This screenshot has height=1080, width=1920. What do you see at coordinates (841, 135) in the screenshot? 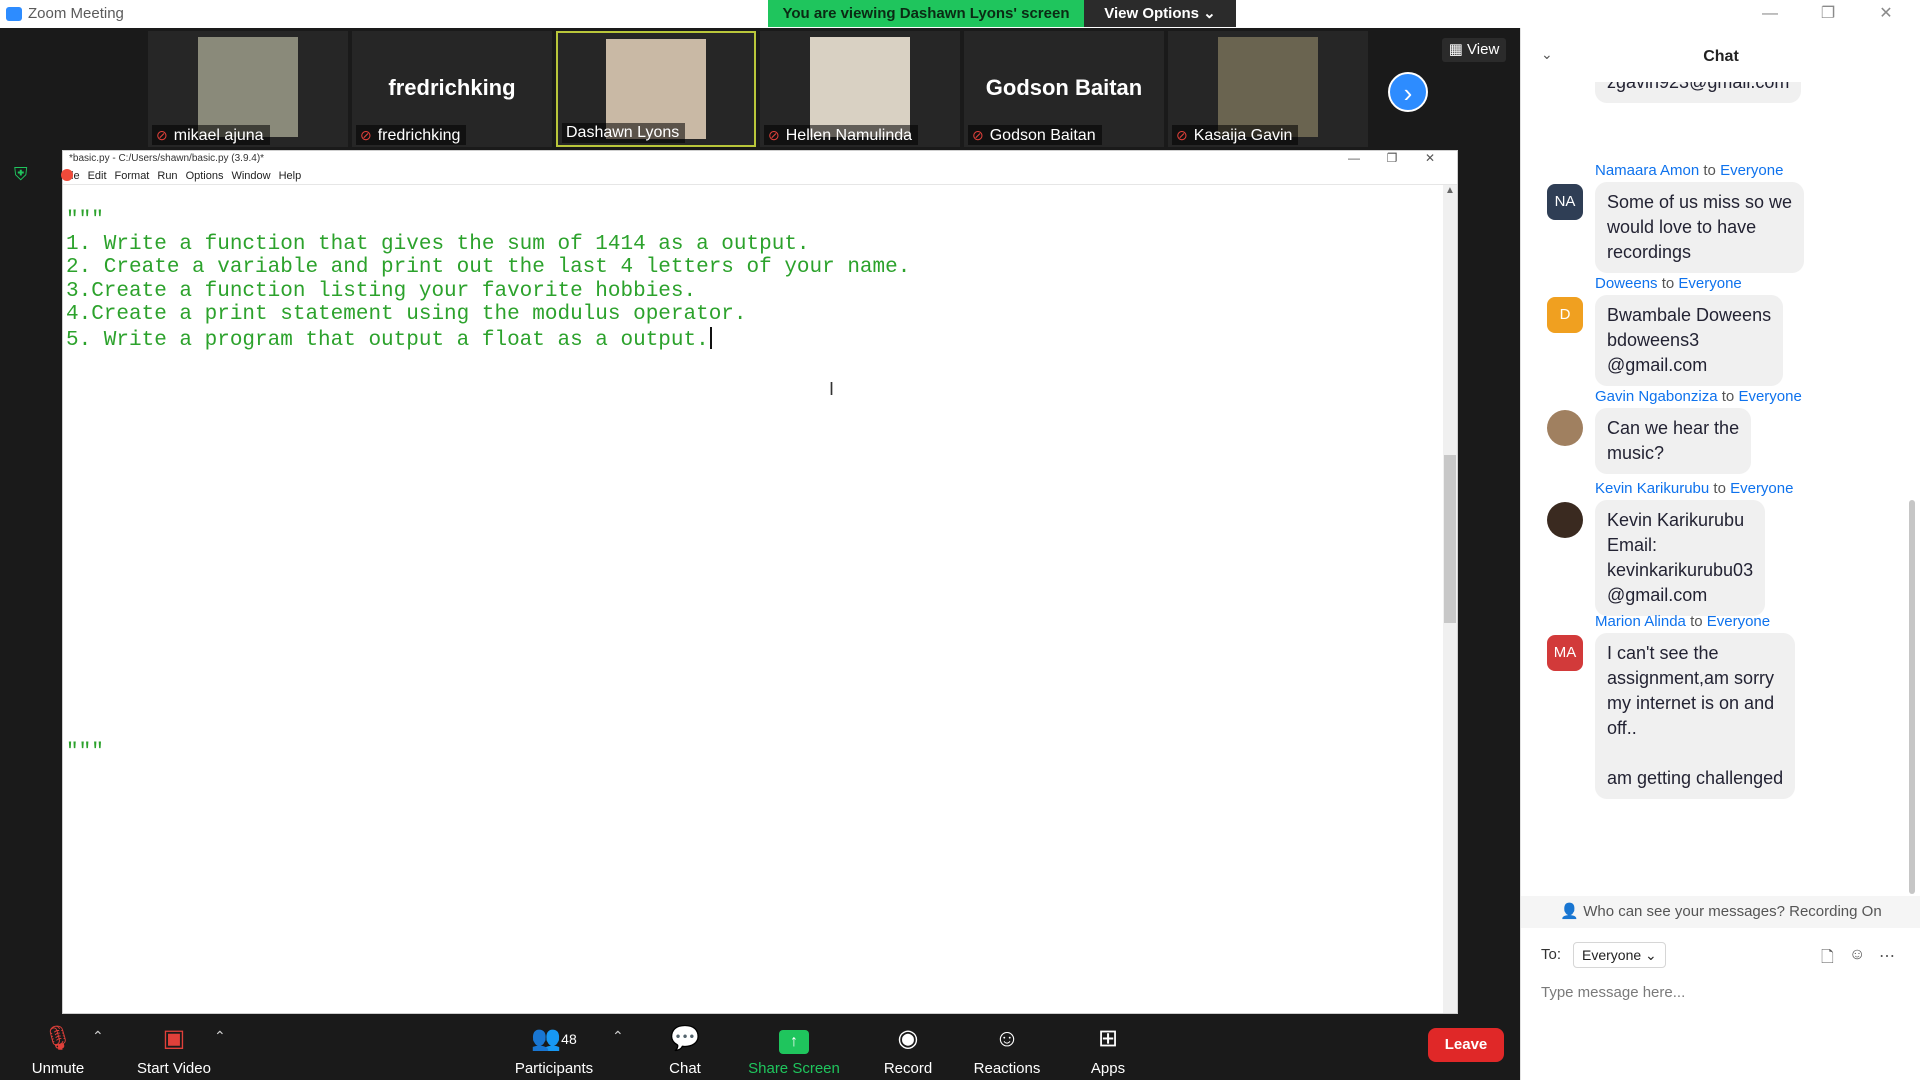
I see `participant-name-label: ⊘ Hellen Namulinda` at bounding box center [841, 135].